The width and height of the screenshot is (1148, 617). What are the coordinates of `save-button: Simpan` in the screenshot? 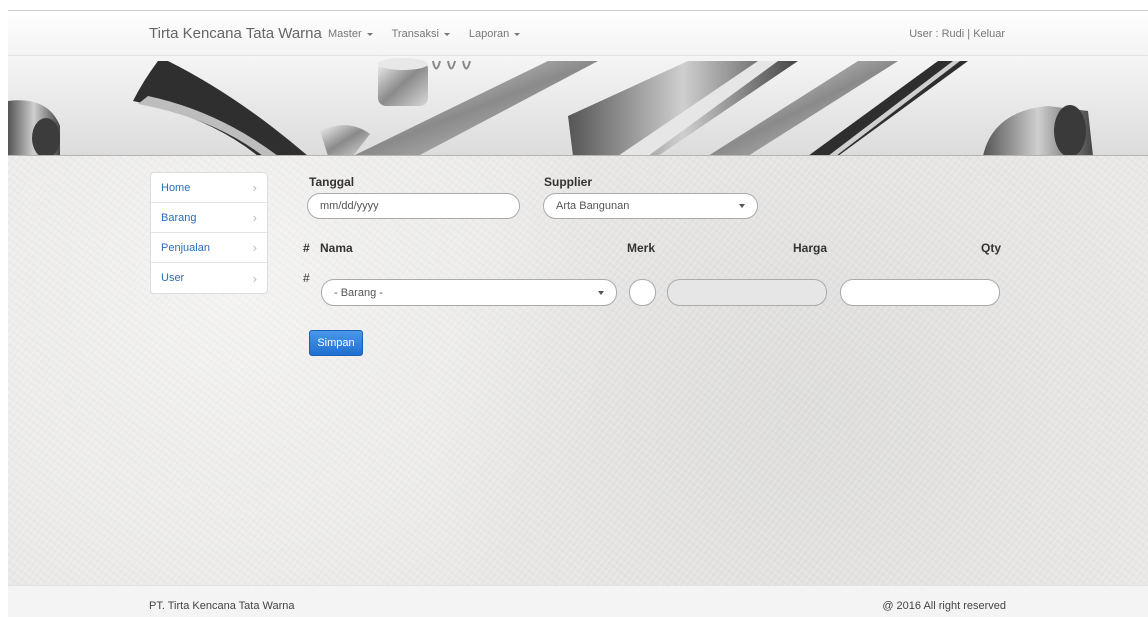 It's located at (336, 343).